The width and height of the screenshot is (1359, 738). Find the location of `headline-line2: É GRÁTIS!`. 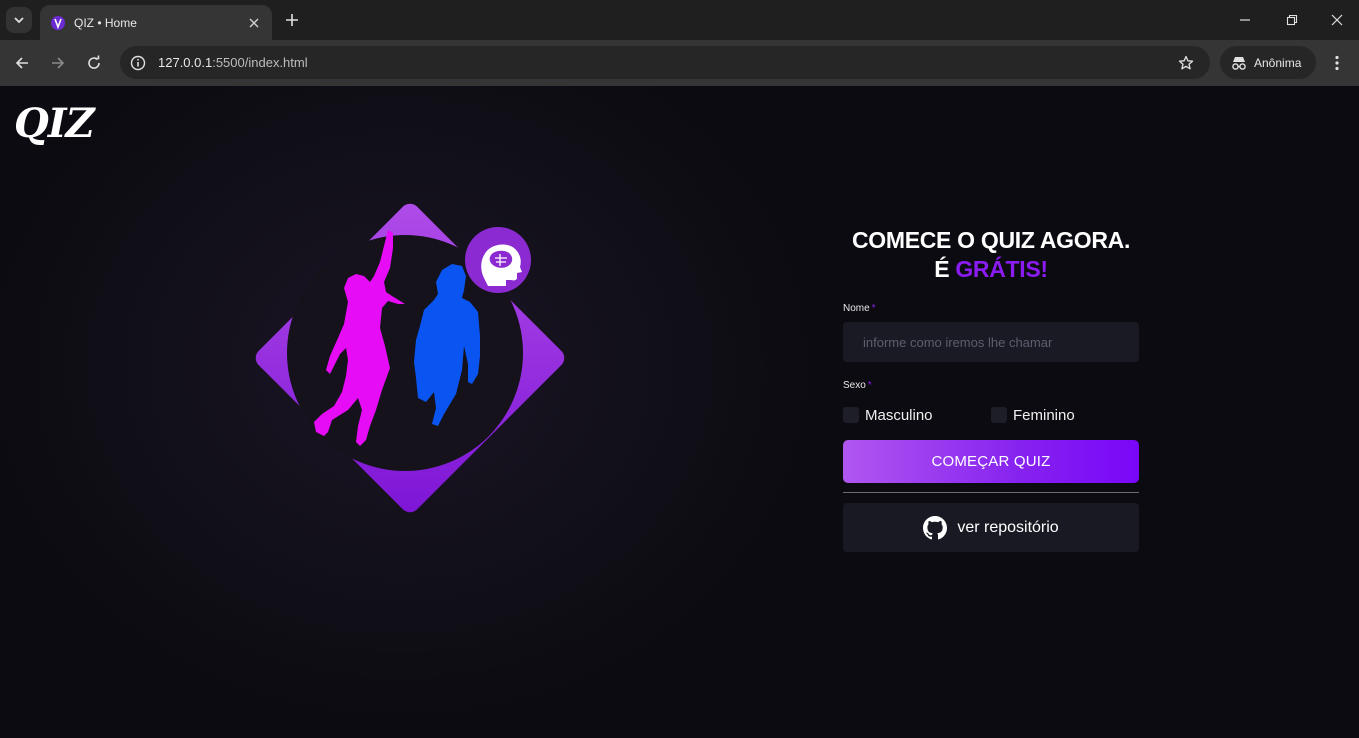

headline-line2: É GRÁTIS! is located at coordinates (991, 269).